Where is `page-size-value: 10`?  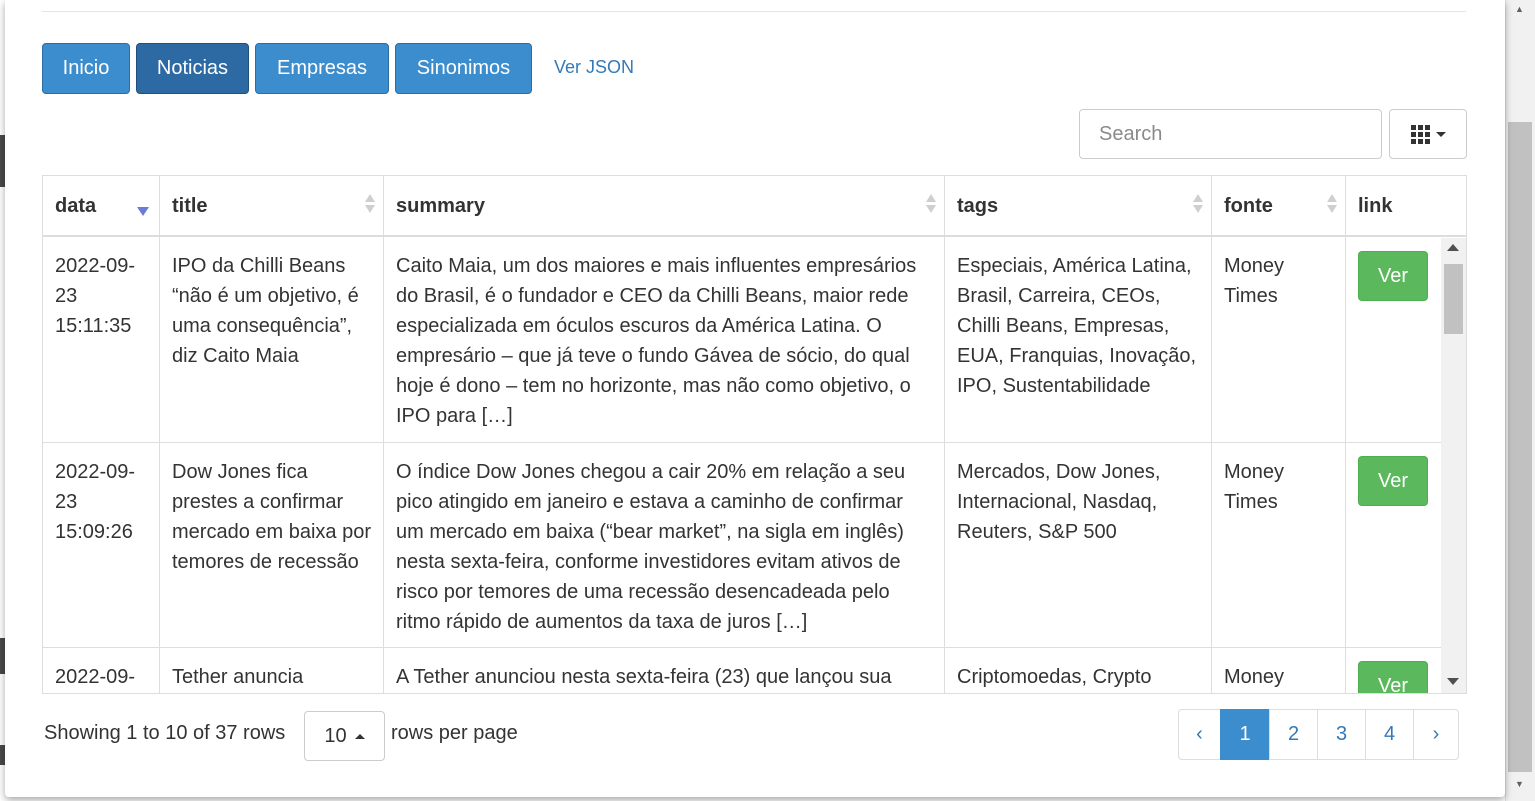 page-size-value: 10 is located at coordinates (335, 735).